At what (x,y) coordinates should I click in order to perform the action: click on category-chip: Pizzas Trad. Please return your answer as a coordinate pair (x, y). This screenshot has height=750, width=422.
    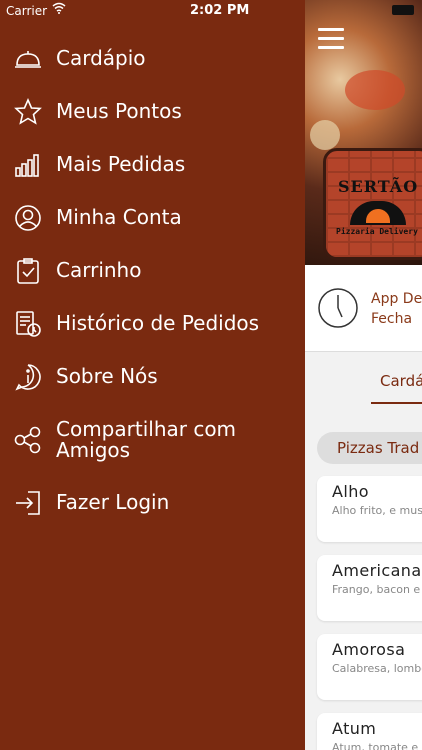
    Looking at the image, I should click on (369, 448).